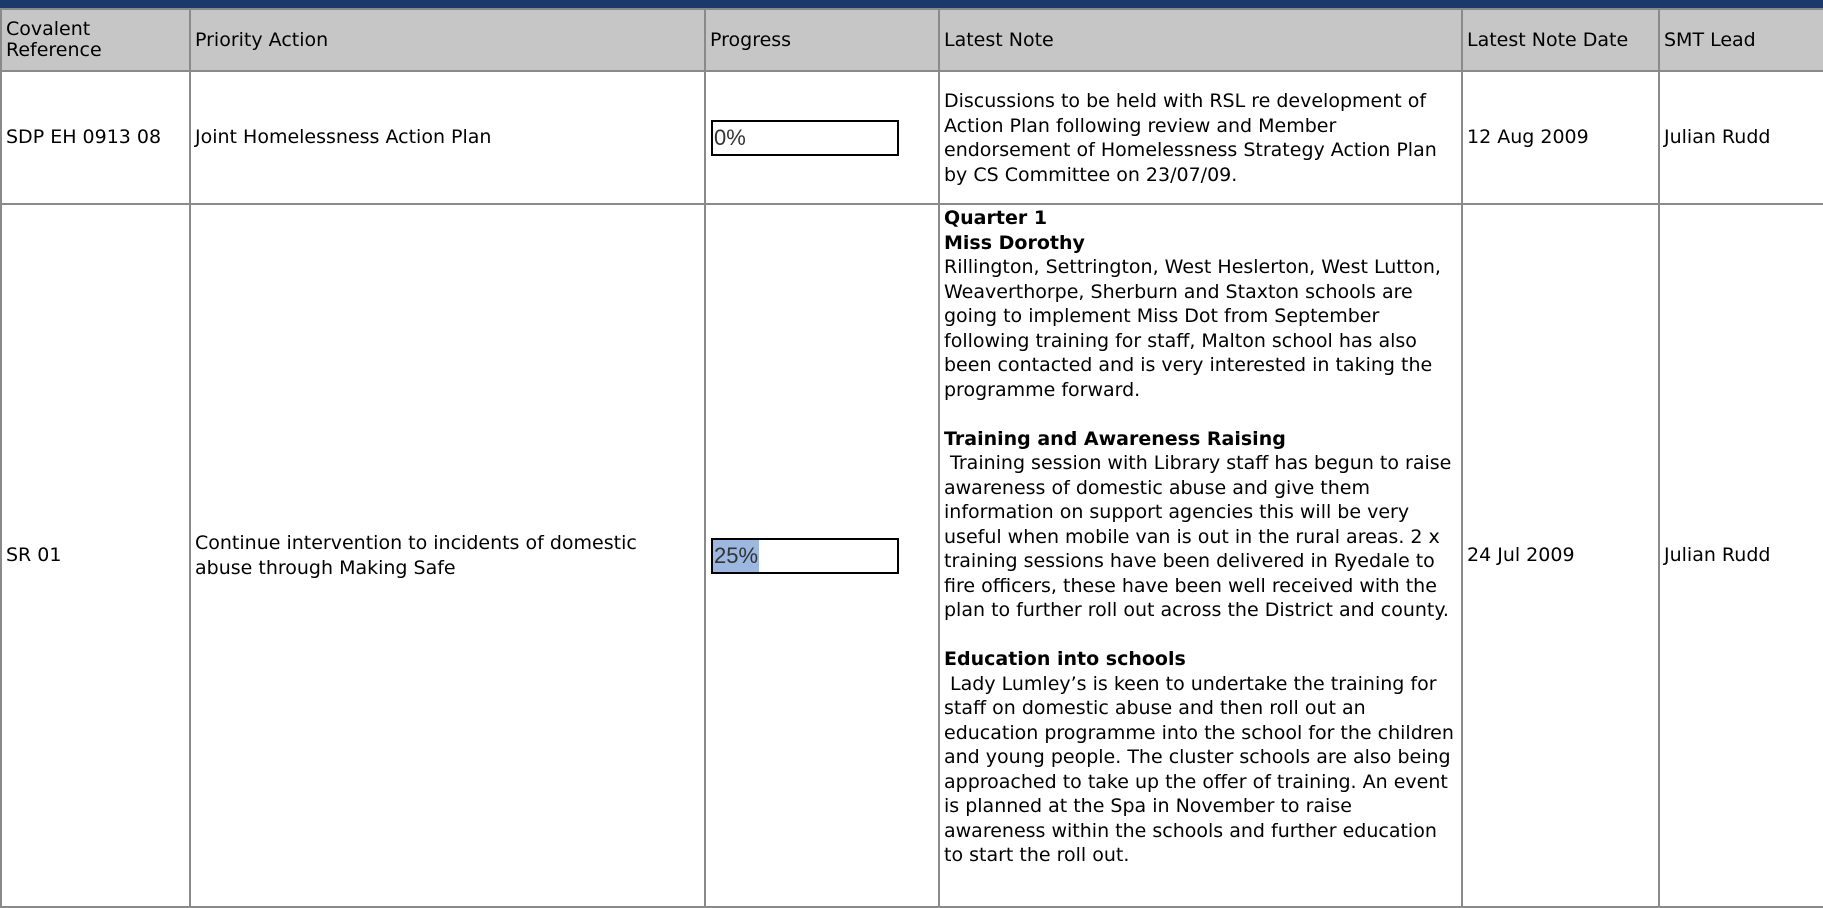 This screenshot has height=908, width=1823. I want to click on column-header-reference: Covalent Reference, so click(95, 40).